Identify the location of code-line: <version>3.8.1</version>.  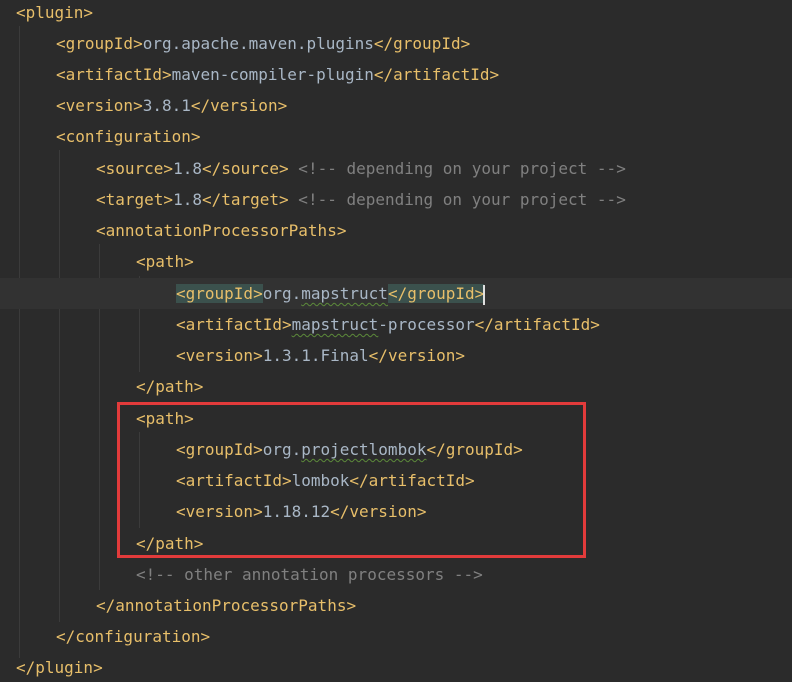
(396, 105).